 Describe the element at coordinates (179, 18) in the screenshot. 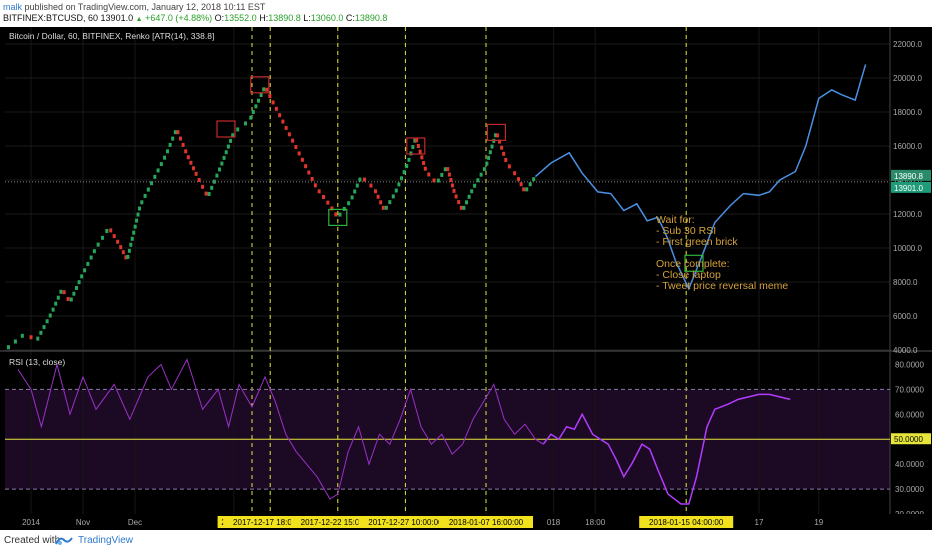

I see `change-value: +647.0 (+4.88%)` at that location.